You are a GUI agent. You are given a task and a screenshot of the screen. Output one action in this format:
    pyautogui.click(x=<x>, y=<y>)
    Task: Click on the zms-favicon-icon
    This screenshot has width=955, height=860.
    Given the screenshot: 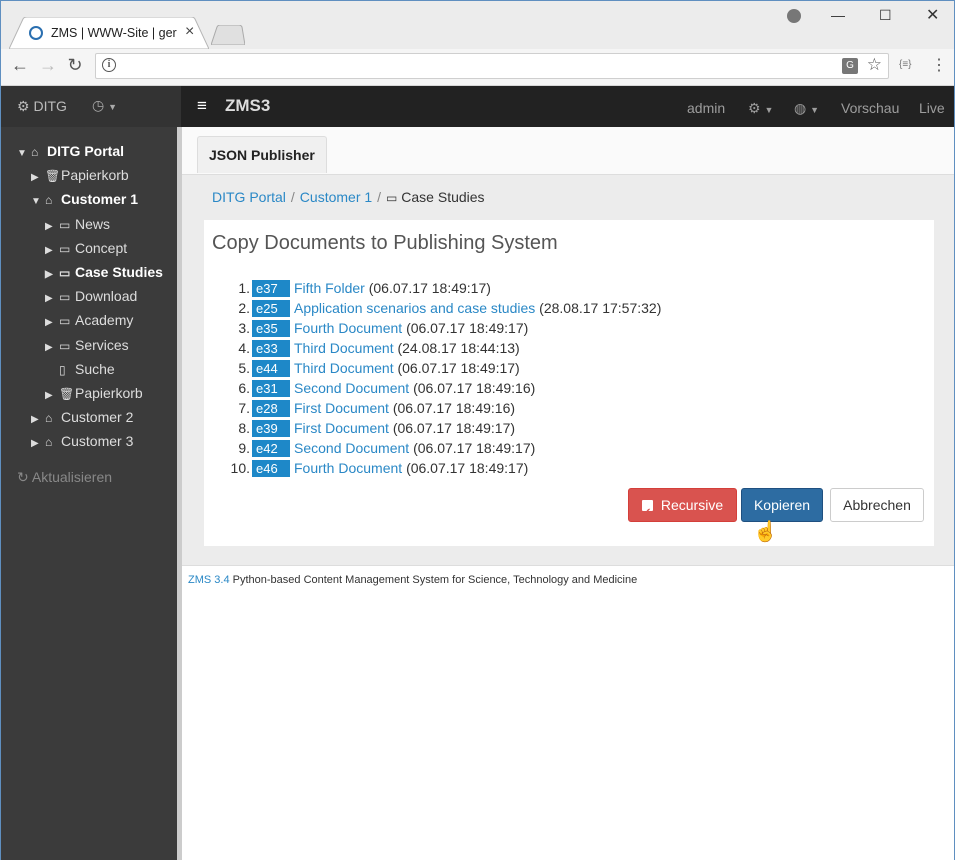 What is the action you would take?
    pyautogui.click(x=36, y=33)
    